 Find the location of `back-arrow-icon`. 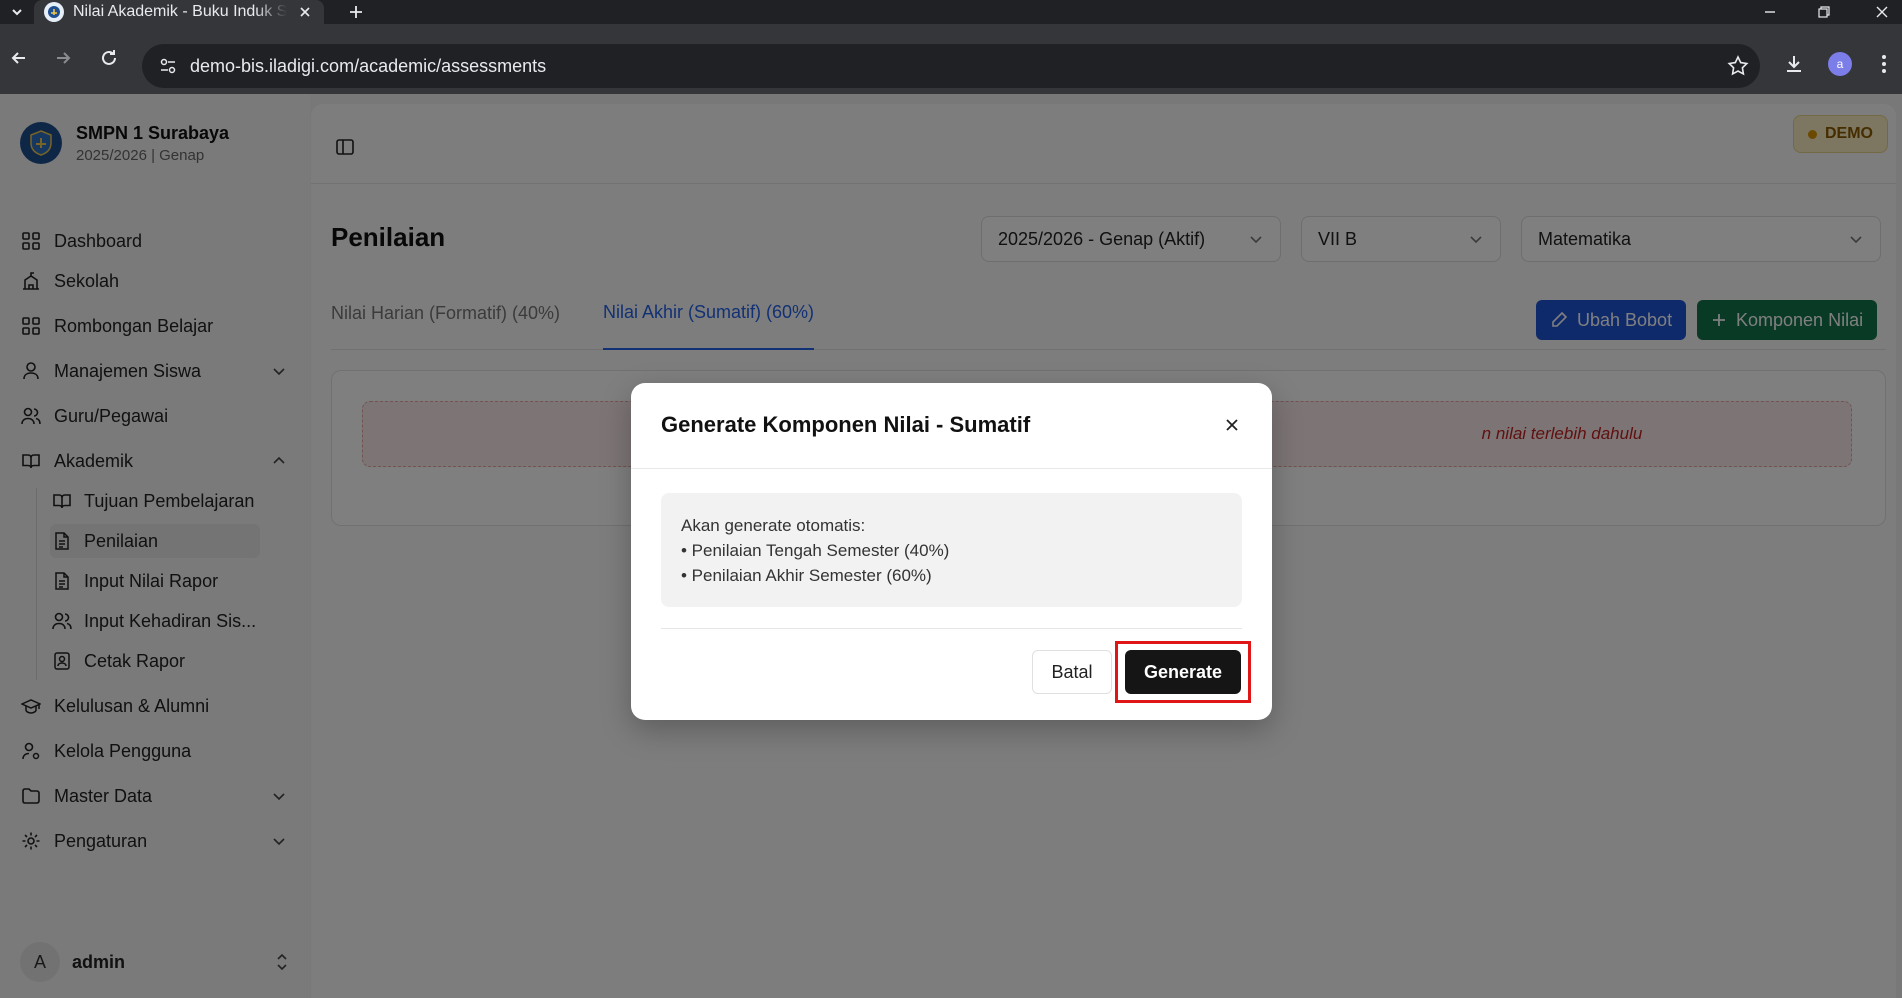

back-arrow-icon is located at coordinates (19, 58).